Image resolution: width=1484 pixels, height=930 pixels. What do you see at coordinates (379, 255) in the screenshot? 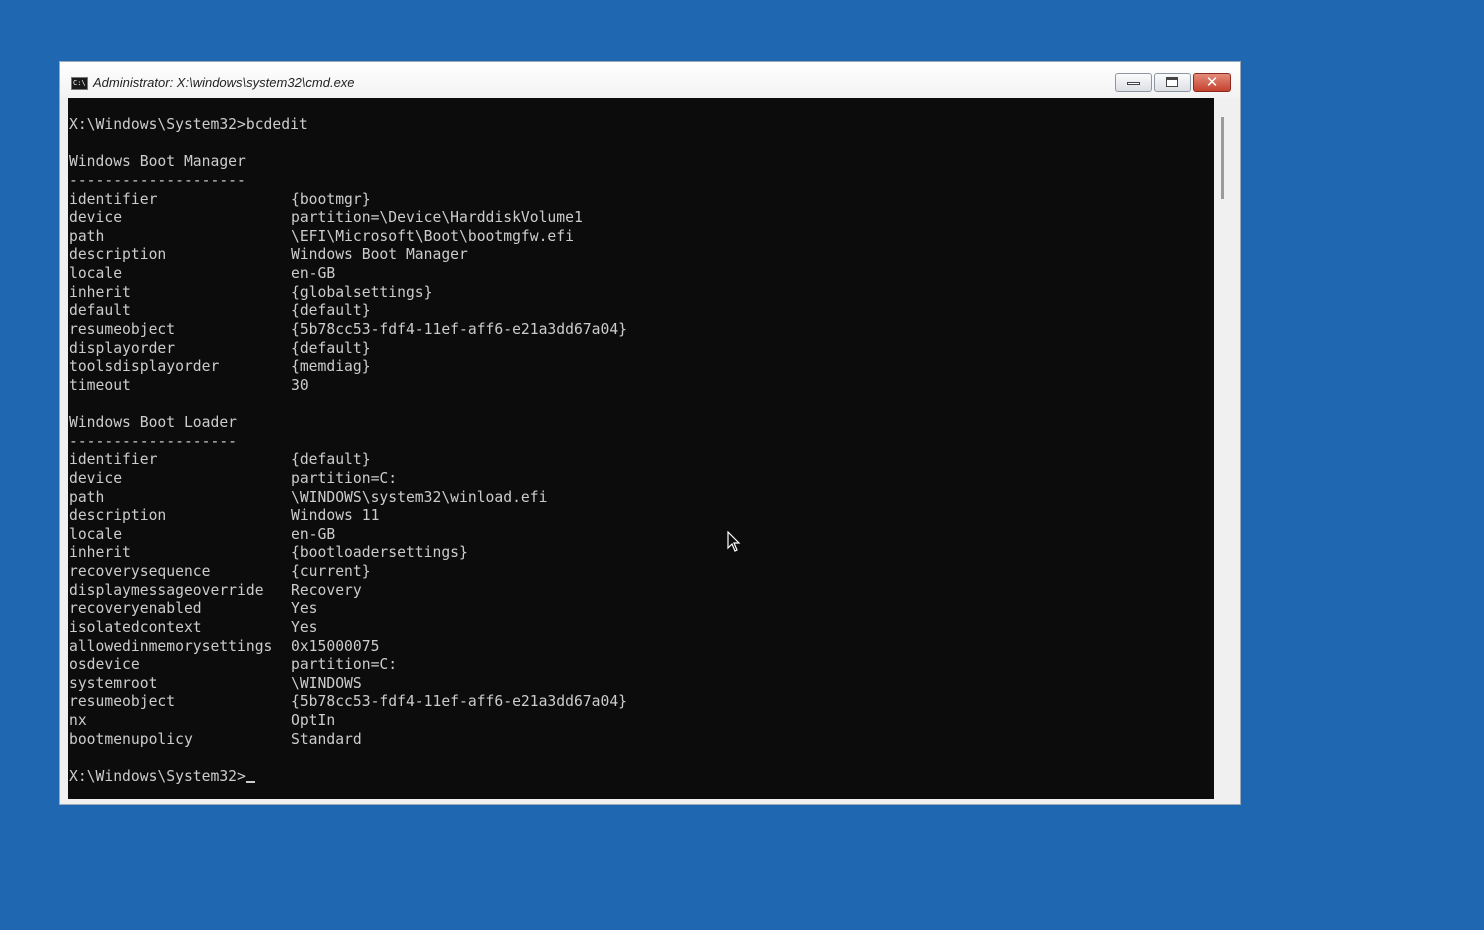
I see `bcd-entry-value: Windows Boot Manager` at bounding box center [379, 255].